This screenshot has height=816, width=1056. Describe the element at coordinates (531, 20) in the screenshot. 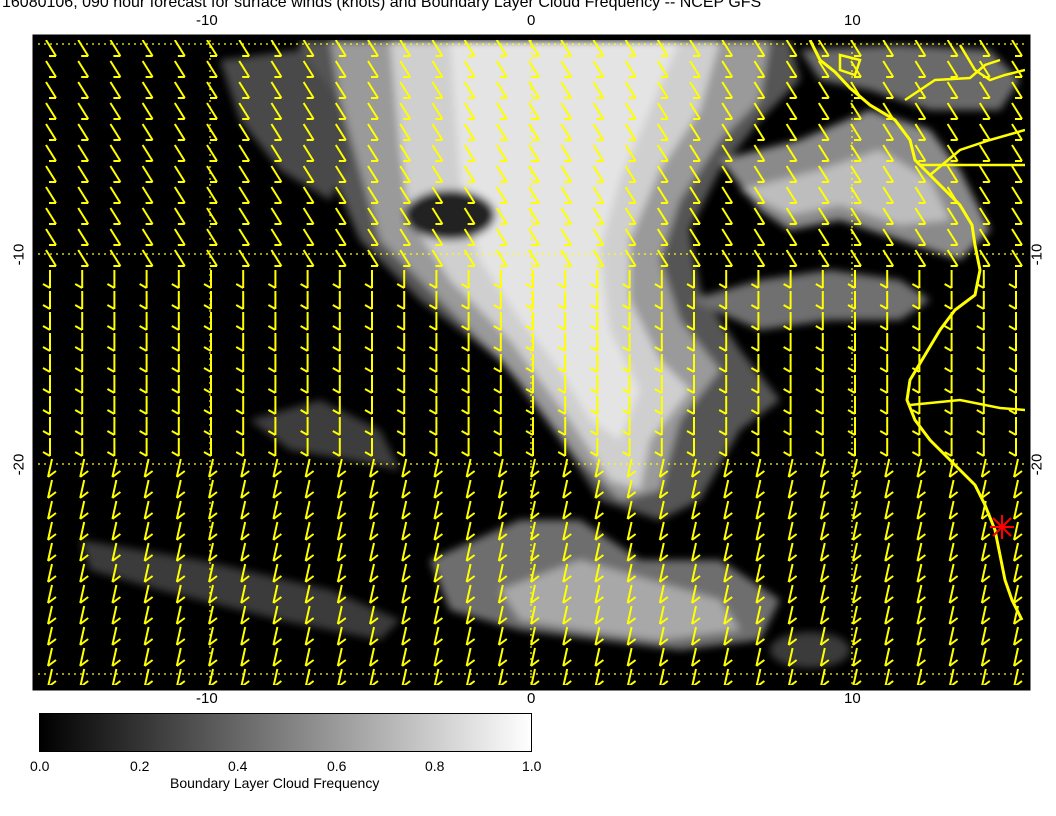

I see `top-tick-0: 0` at that location.